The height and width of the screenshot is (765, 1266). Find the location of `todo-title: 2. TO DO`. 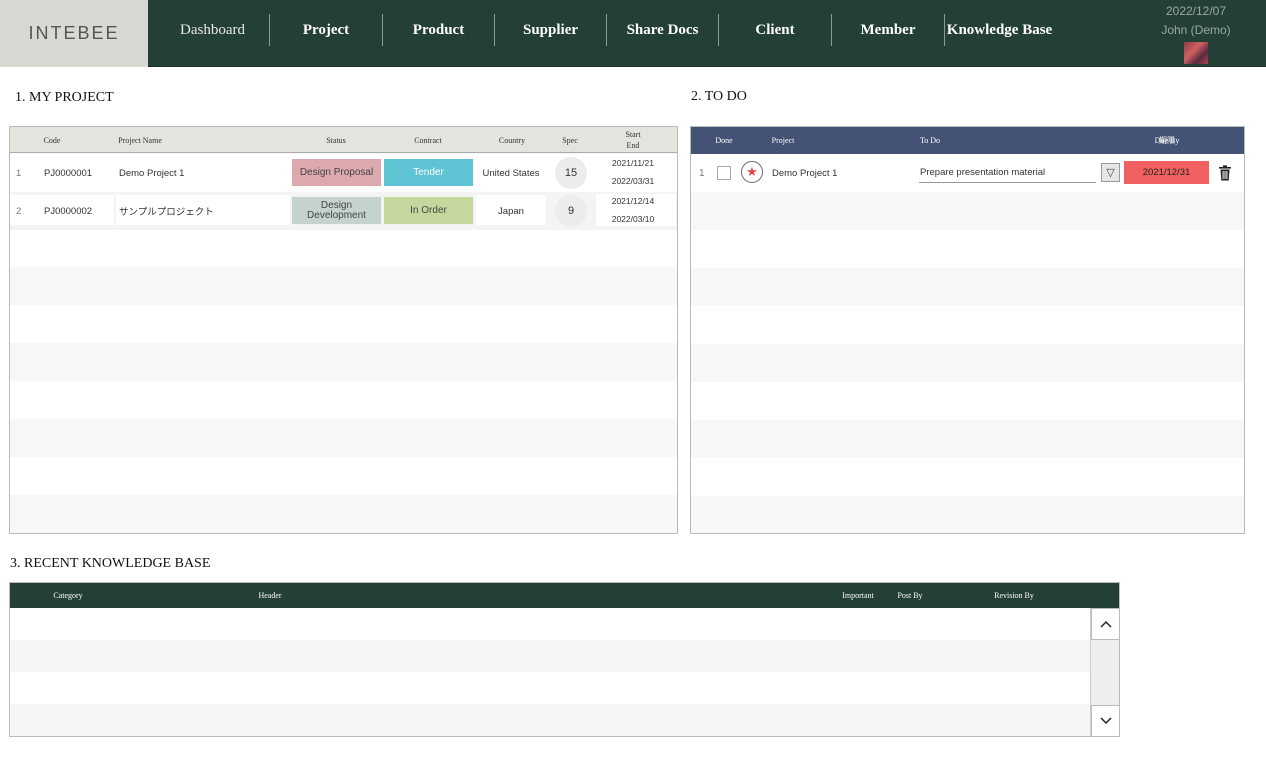

todo-title: 2. TO DO is located at coordinates (719, 96).